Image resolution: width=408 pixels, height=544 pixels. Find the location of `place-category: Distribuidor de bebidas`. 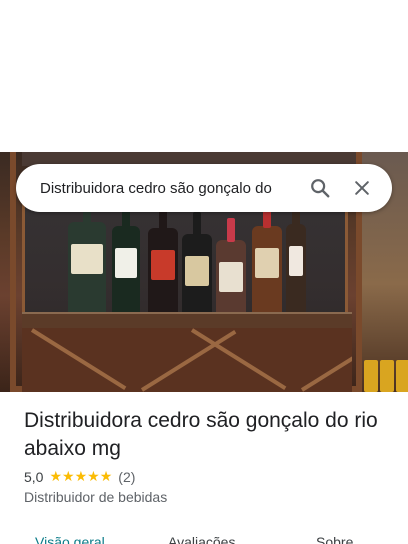

place-category: Distribuidor de bebidas is located at coordinates (209, 497).